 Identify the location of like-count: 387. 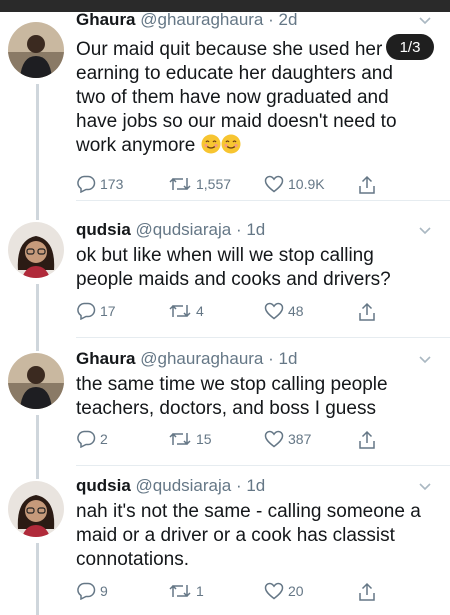
(300, 439).